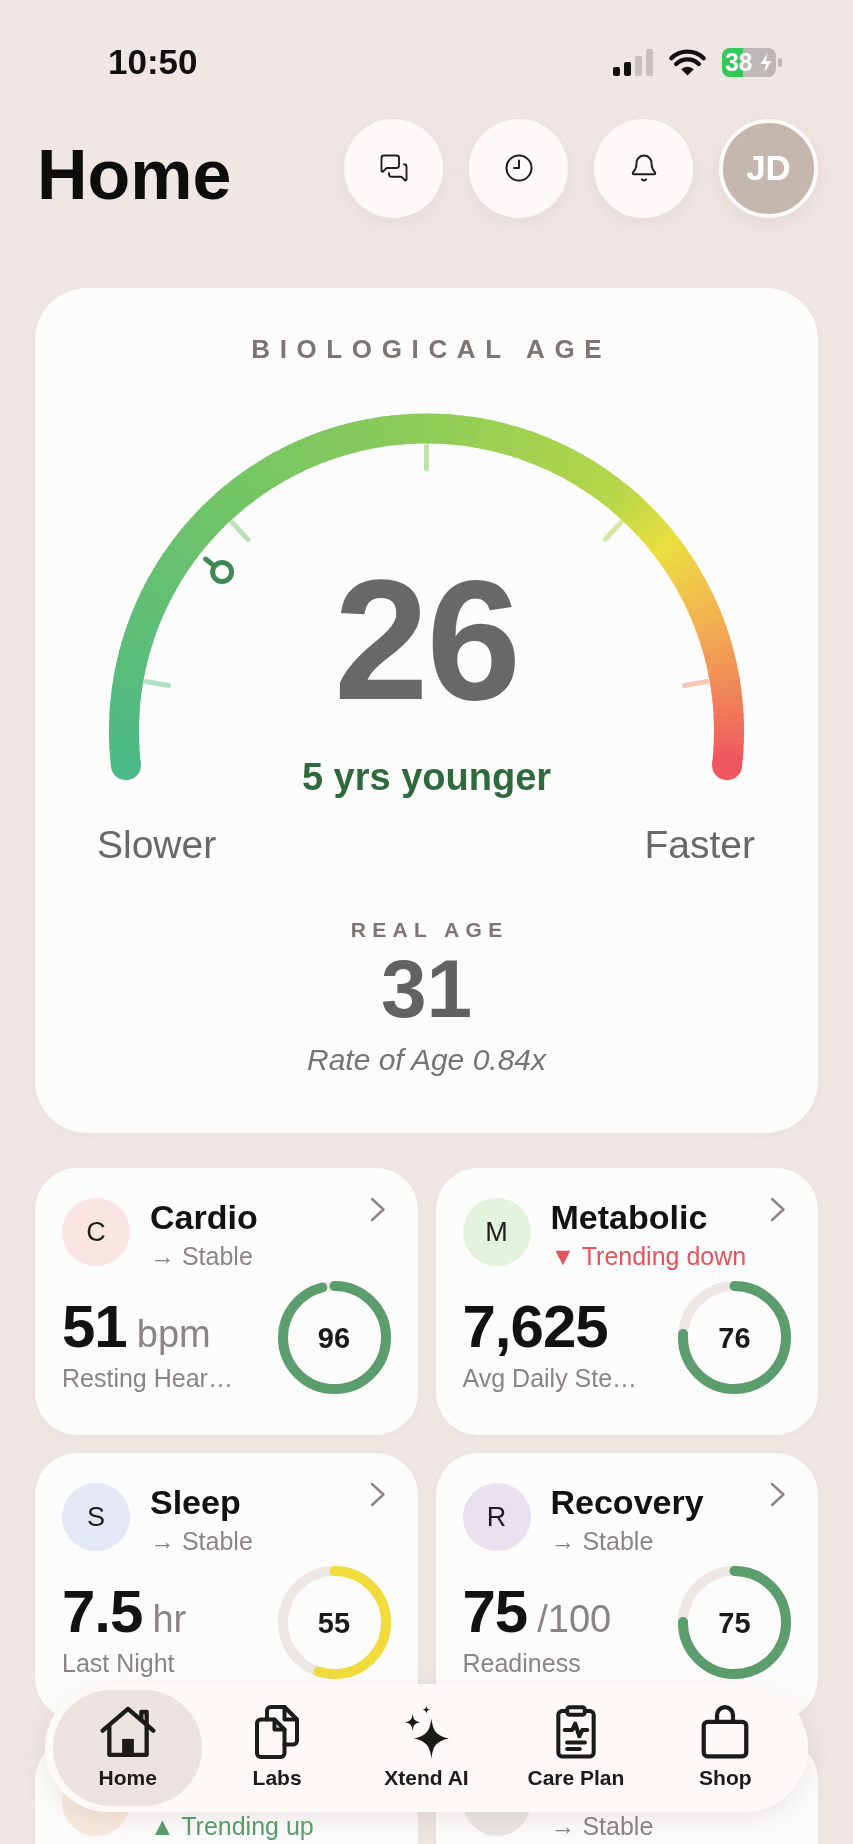 This screenshot has width=853, height=1844. I want to click on gauge-max-label: Faster, so click(699, 845).